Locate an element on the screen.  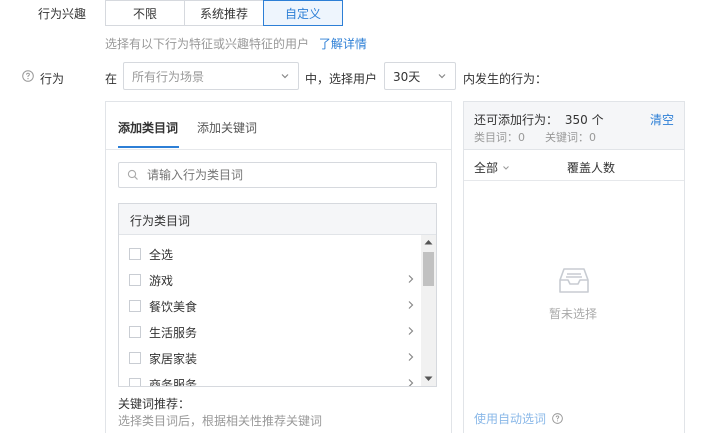
category-list-header: 行为类目词 is located at coordinates (277, 219).